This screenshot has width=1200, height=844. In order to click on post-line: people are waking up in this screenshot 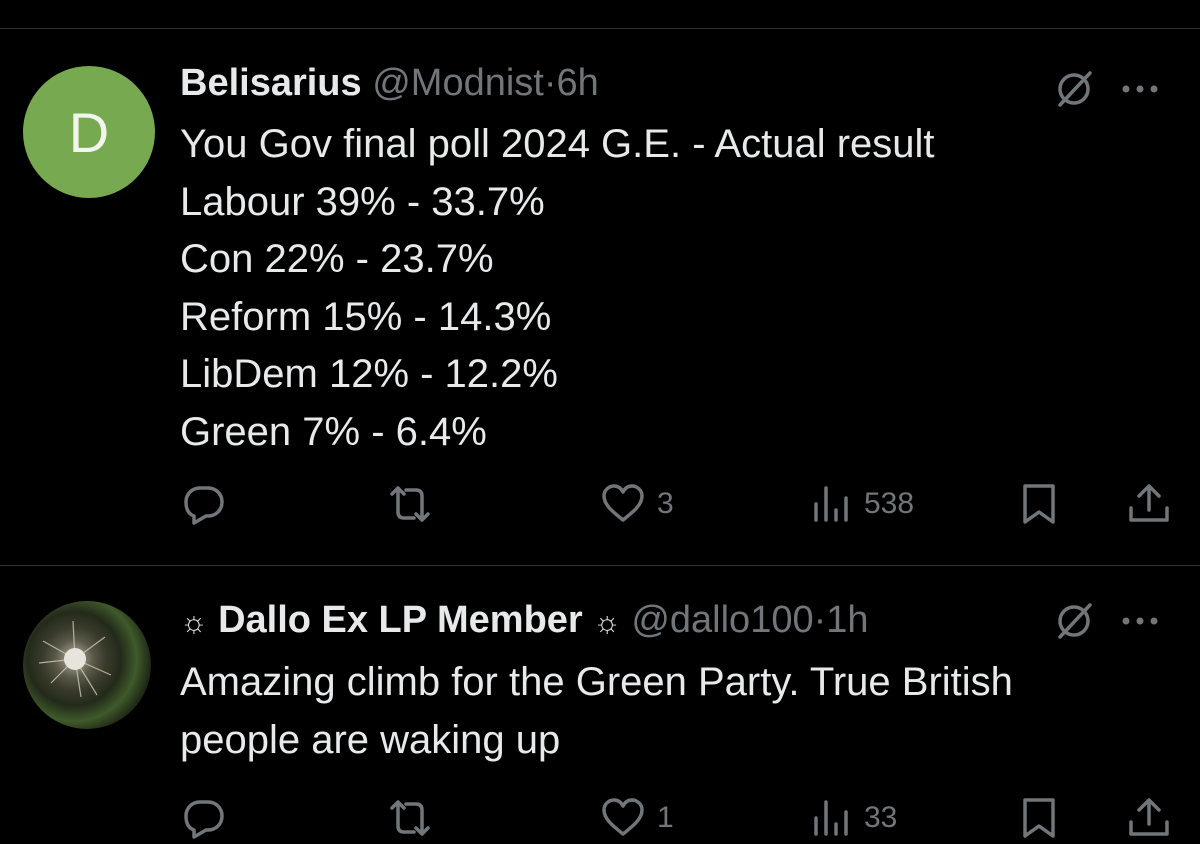, I will do `click(370, 739)`.